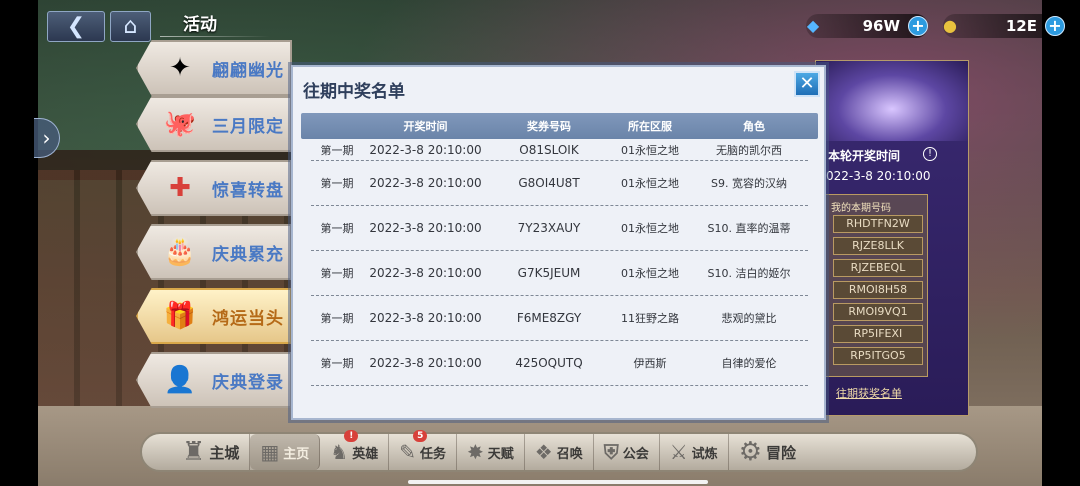 The width and height of the screenshot is (1080, 486). I want to click on nav-main-city: ♜ 主城, so click(211, 452).